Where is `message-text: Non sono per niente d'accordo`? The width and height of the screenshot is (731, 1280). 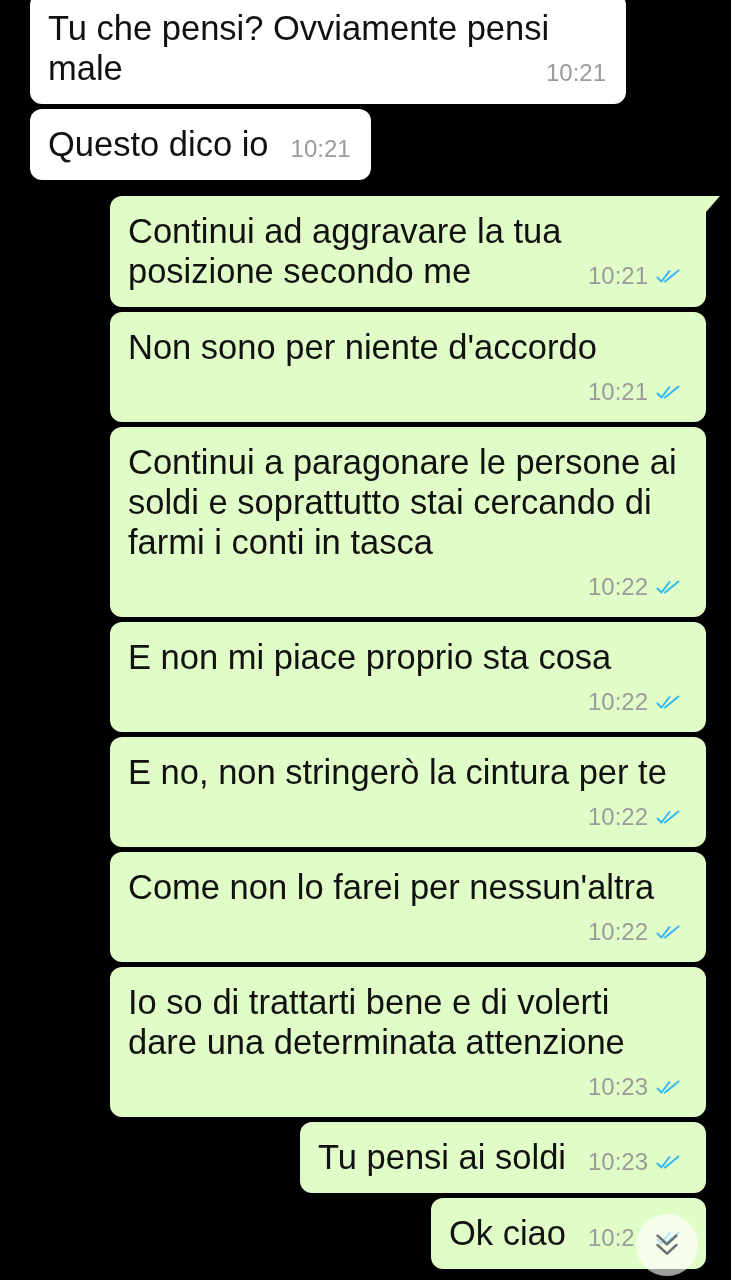
message-text: Non sono per niente d'accordo is located at coordinates (362, 347).